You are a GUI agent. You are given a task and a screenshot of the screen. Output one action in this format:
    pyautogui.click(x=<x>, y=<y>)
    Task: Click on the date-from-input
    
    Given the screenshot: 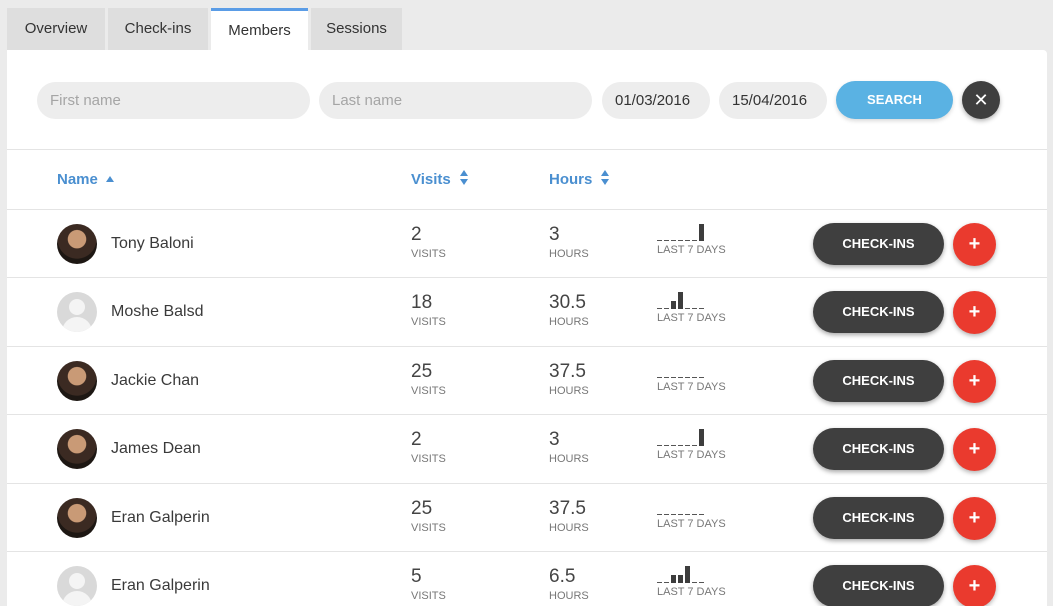 What is the action you would take?
    pyautogui.click(x=656, y=100)
    